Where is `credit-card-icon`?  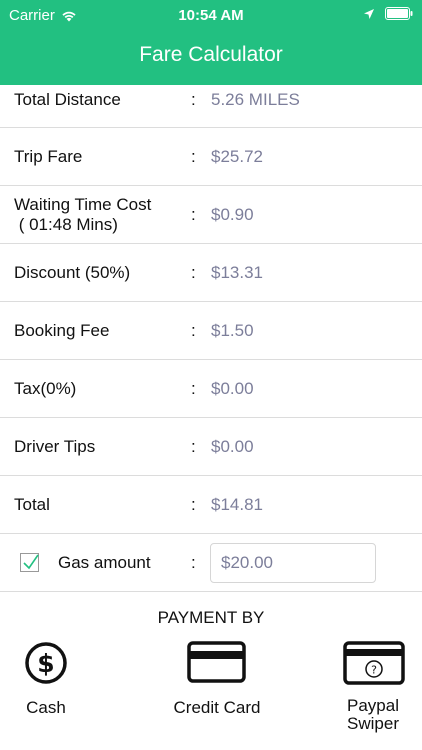 credit-card-icon is located at coordinates (216, 662).